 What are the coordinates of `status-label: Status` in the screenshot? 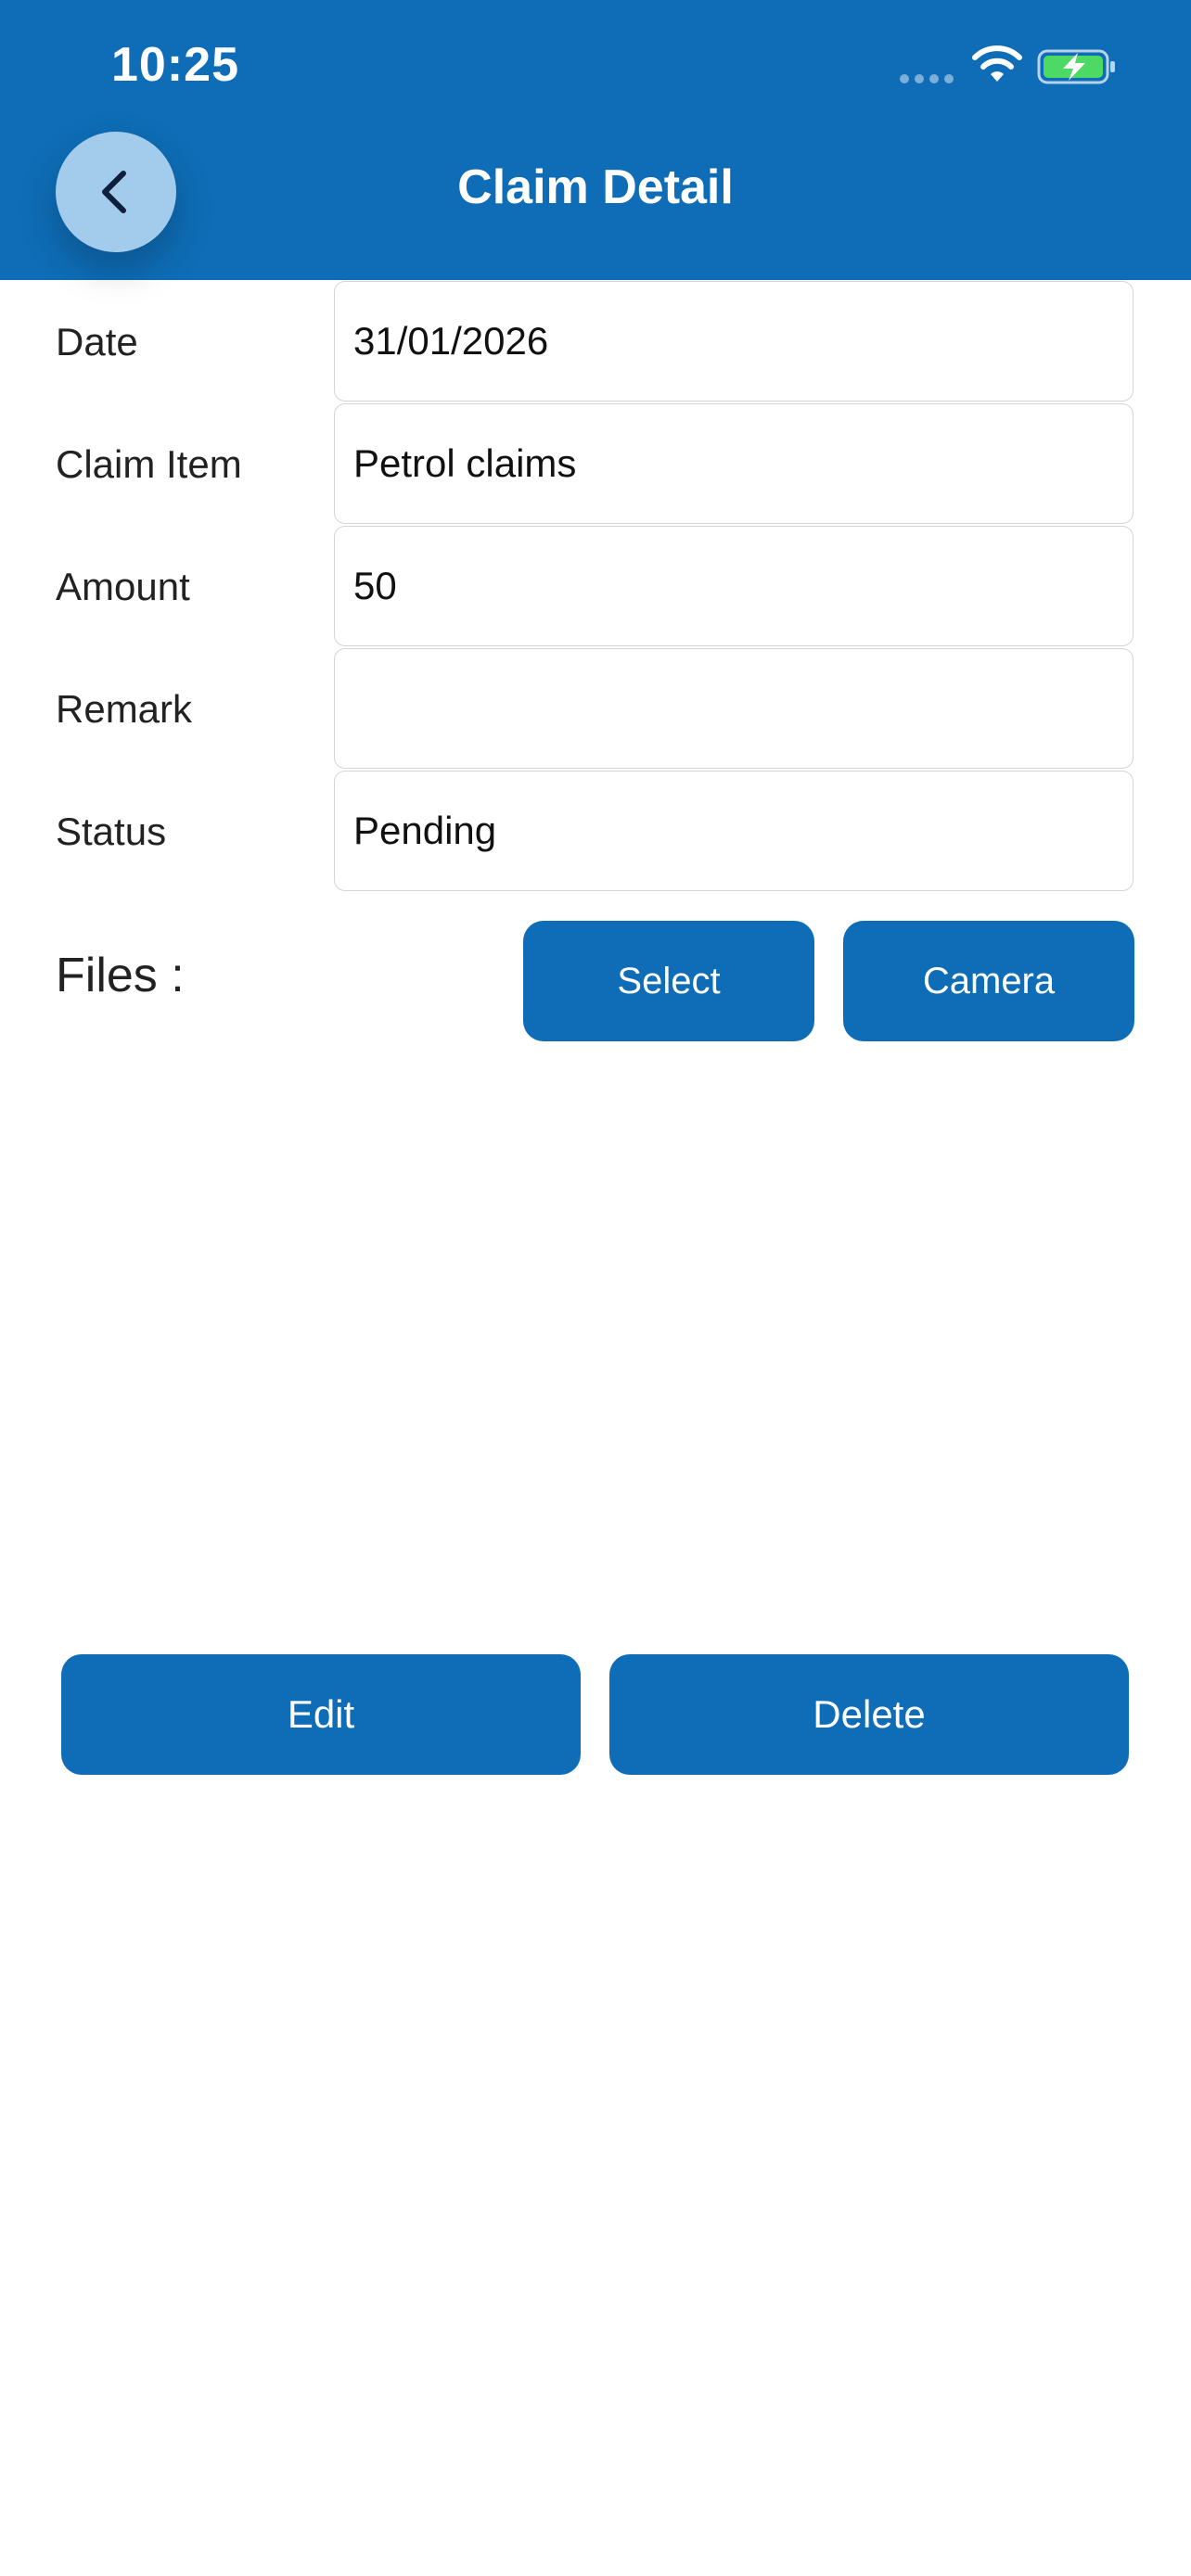 It's located at (111, 831).